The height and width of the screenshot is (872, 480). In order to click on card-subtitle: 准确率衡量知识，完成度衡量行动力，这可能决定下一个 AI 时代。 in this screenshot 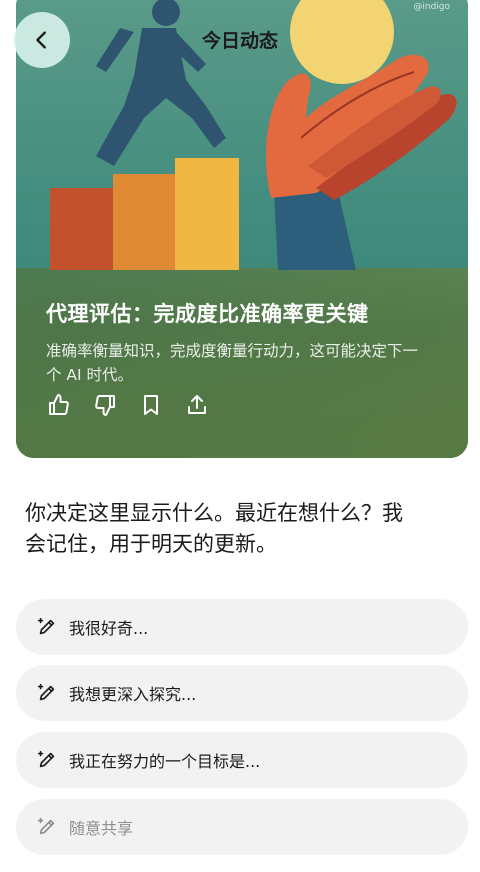, I will do `click(232, 363)`.